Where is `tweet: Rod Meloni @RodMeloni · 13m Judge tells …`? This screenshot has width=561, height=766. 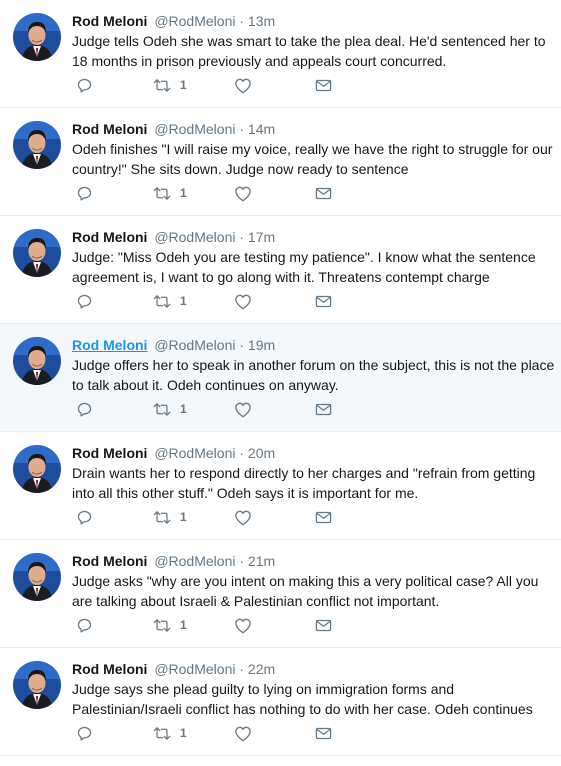 tweet: Rod Meloni @RodMeloni · 13m Judge tells … is located at coordinates (280, 54).